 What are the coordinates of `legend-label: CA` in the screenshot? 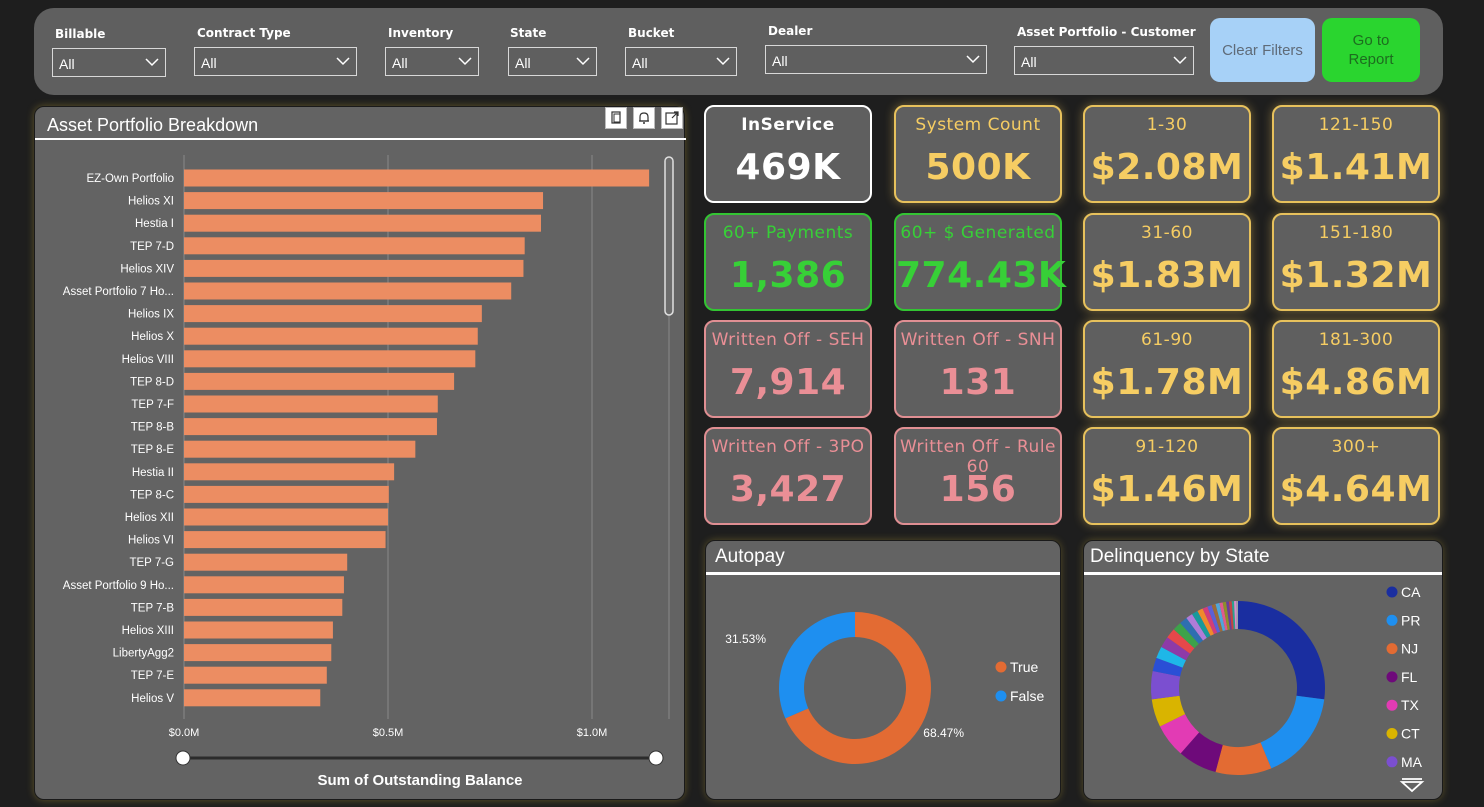 It's located at (1411, 592).